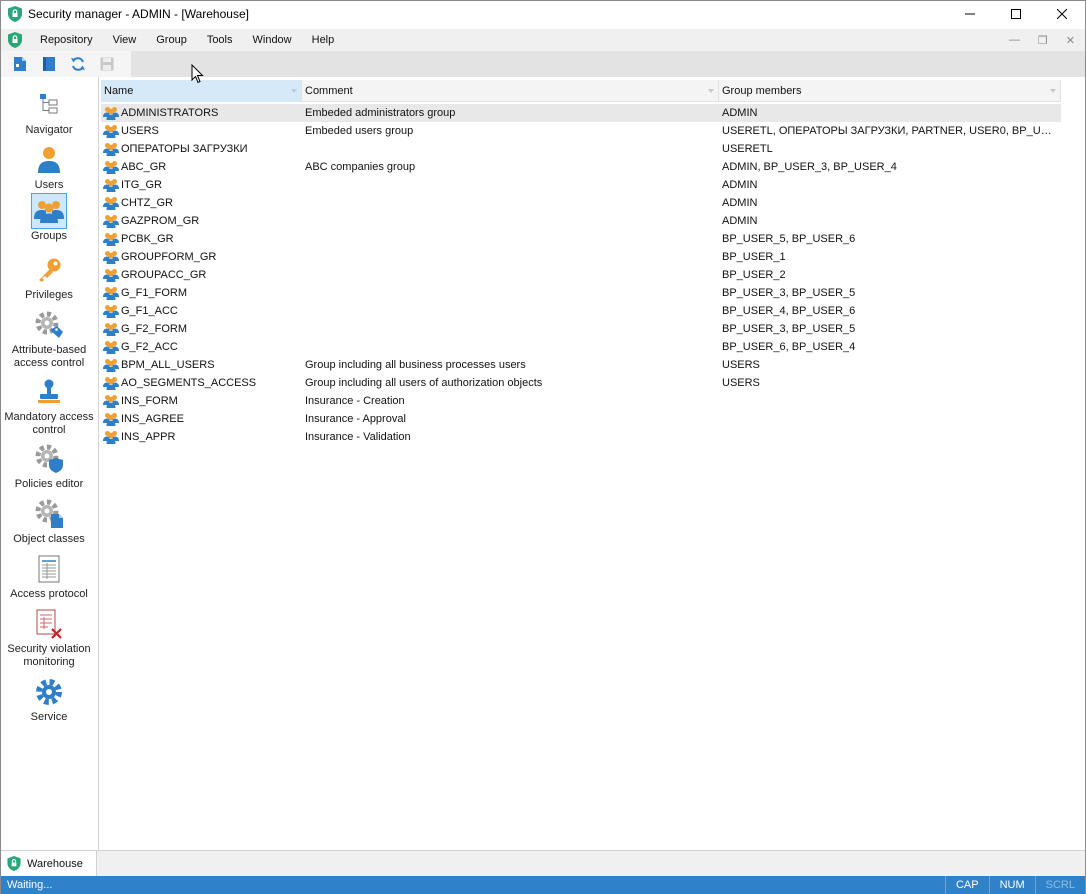 The height and width of the screenshot is (894, 1086). I want to click on table-row: ITG_GR ADMIN, so click(581, 185).